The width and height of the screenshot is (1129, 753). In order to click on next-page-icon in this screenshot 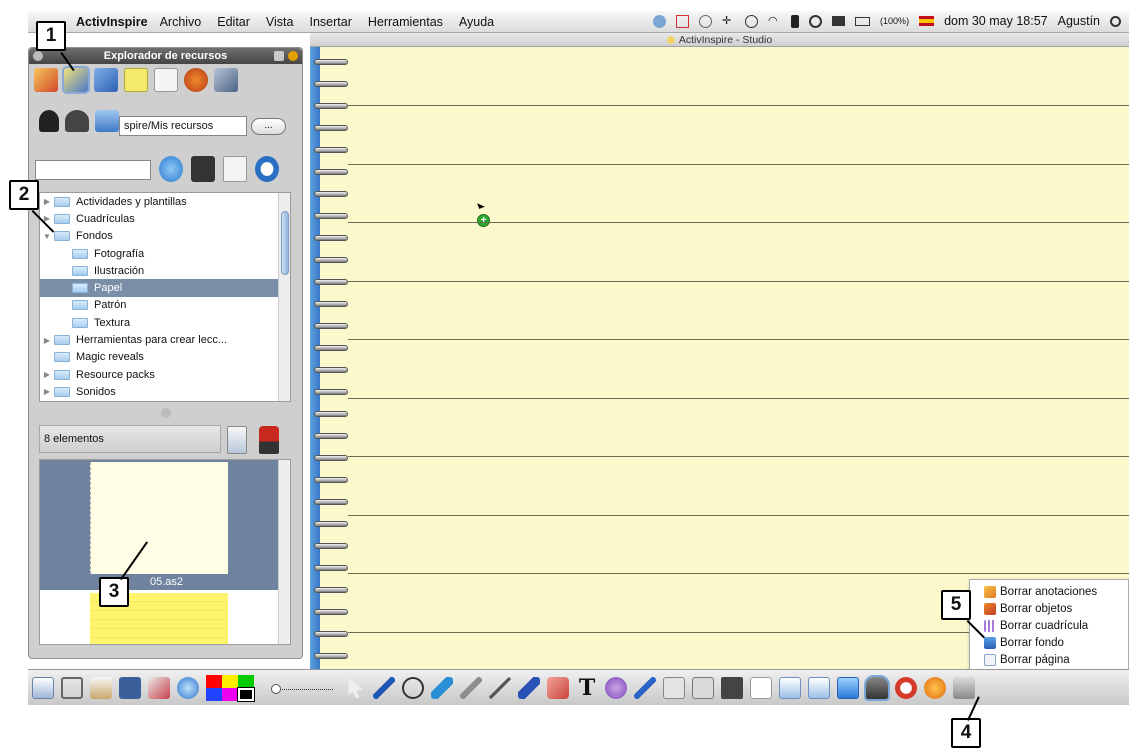, I will do `click(819, 687)`.